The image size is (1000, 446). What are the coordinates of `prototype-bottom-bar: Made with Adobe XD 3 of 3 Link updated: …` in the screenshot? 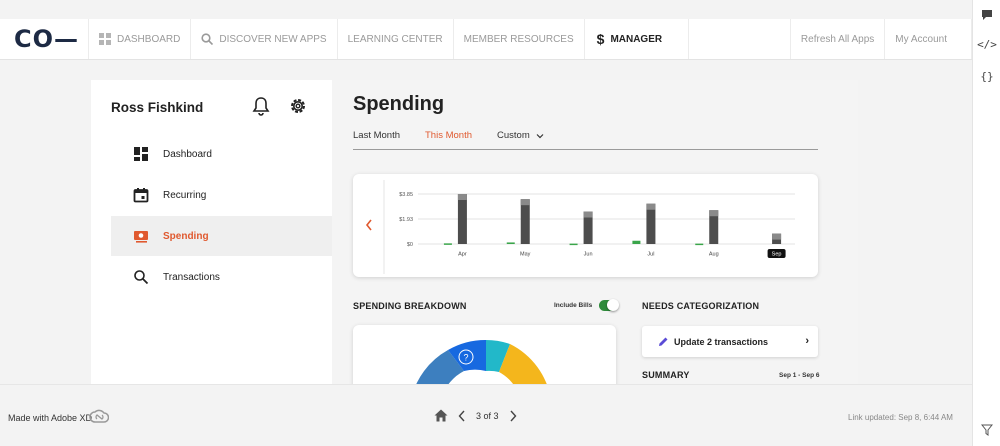 It's located at (486, 415).